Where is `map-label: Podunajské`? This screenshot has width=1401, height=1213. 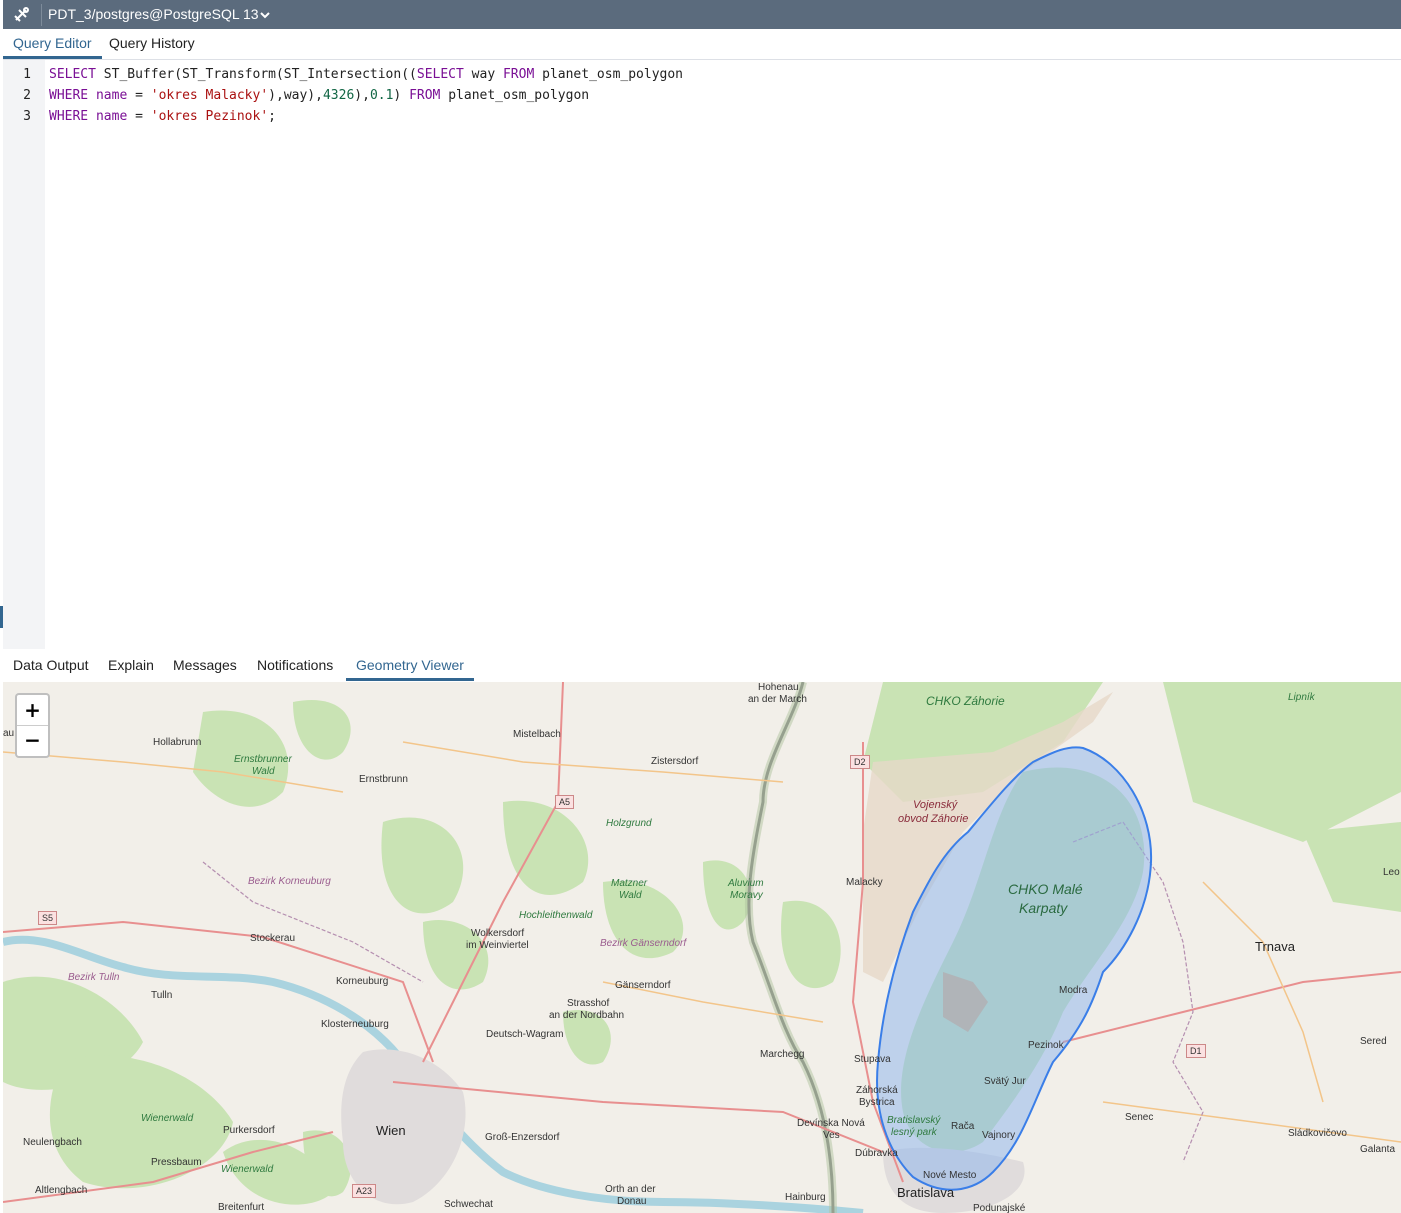
map-label: Podunajské is located at coordinates (999, 1208).